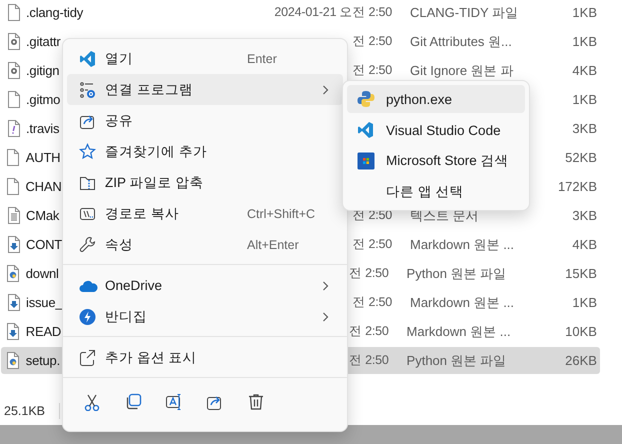  What do you see at coordinates (43, 70) in the screenshot?
I see `file-name: .gitign` at bounding box center [43, 70].